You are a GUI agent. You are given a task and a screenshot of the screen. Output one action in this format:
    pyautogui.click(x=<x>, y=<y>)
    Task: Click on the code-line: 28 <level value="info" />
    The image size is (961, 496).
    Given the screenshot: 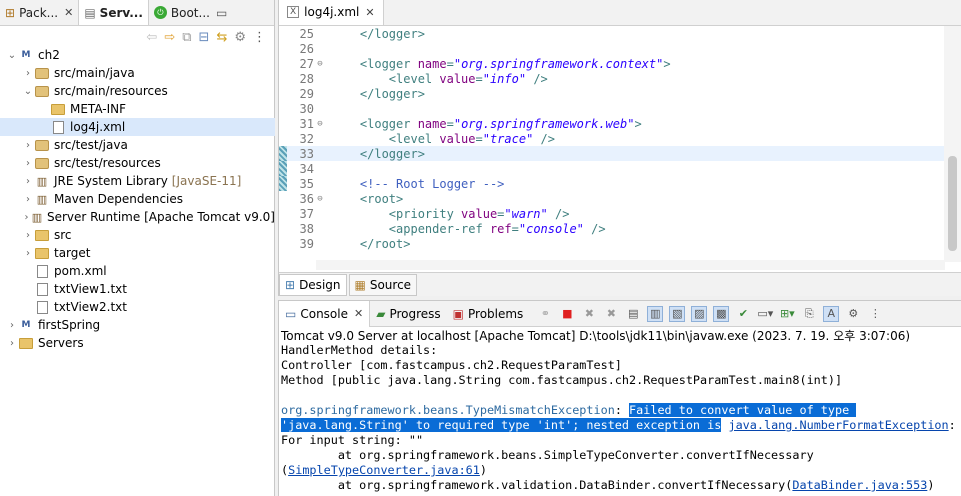 What is the action you would take?
    pyautogui.click(x=620, y=78)
    